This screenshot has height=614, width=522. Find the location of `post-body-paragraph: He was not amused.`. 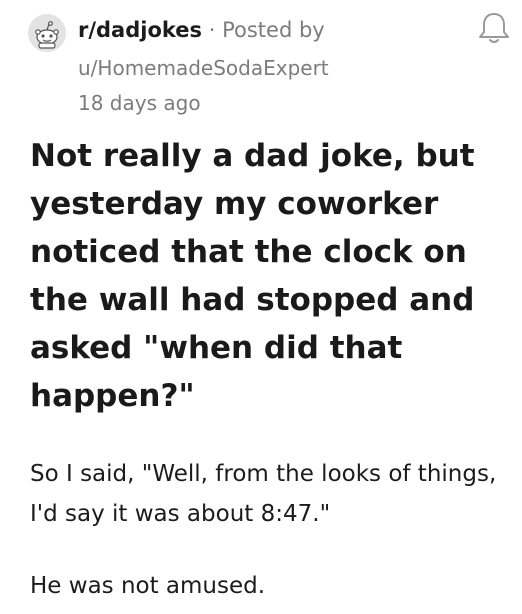

post-body-paragraph: He was not amused. is located at coordinates (148, 586).